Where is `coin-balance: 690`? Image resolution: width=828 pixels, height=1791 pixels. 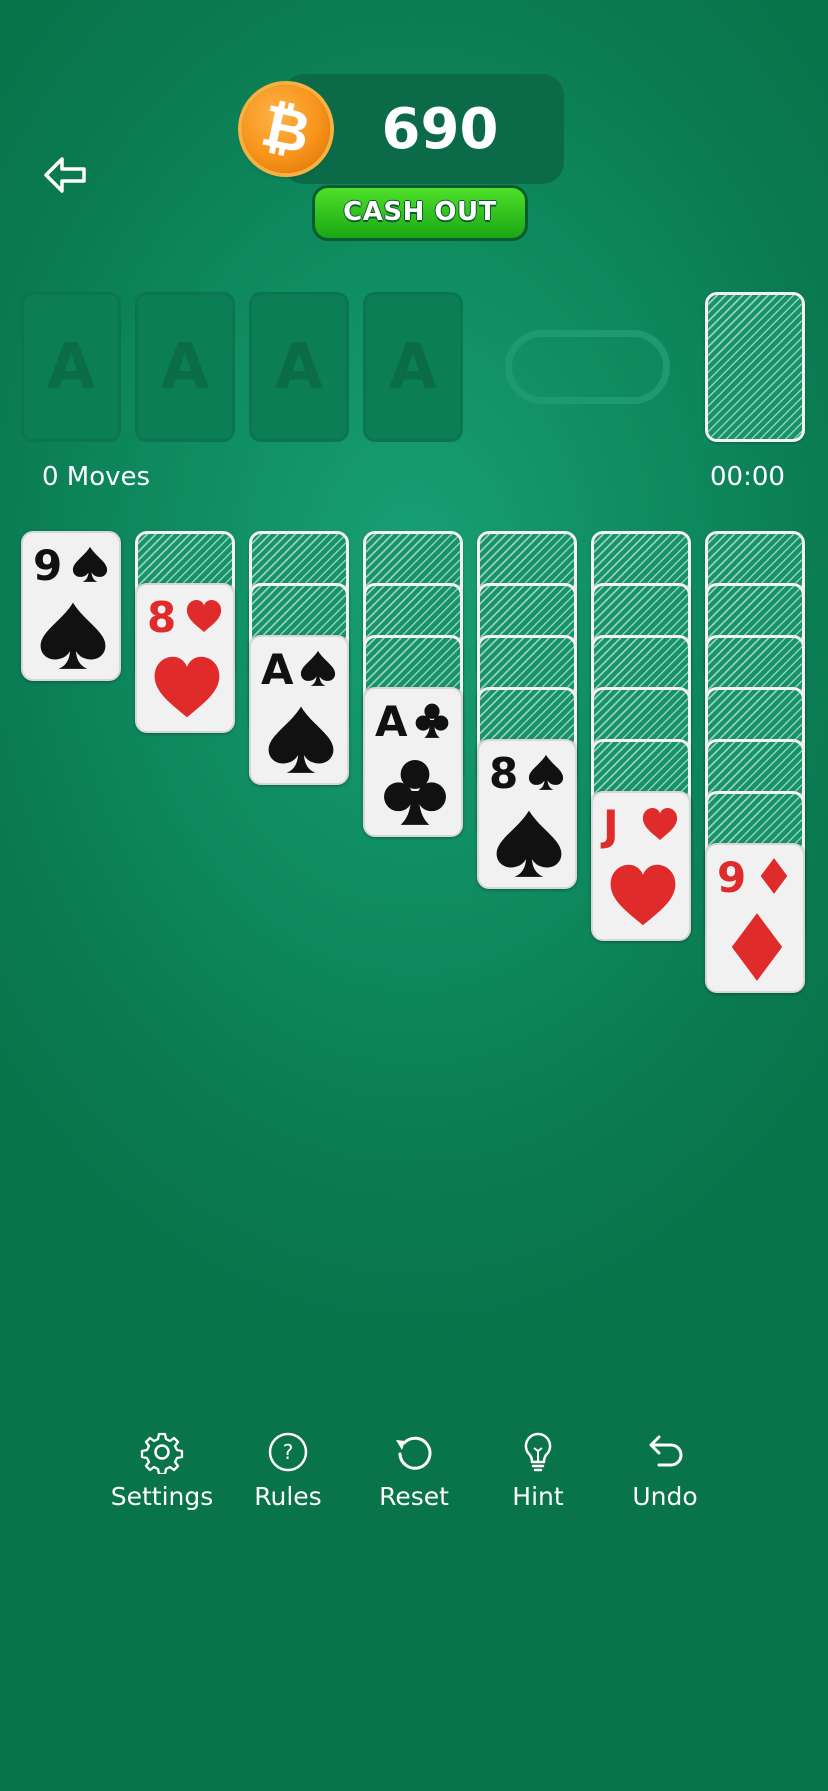
coin-balance: 690 is located at coordinates (440, 129).